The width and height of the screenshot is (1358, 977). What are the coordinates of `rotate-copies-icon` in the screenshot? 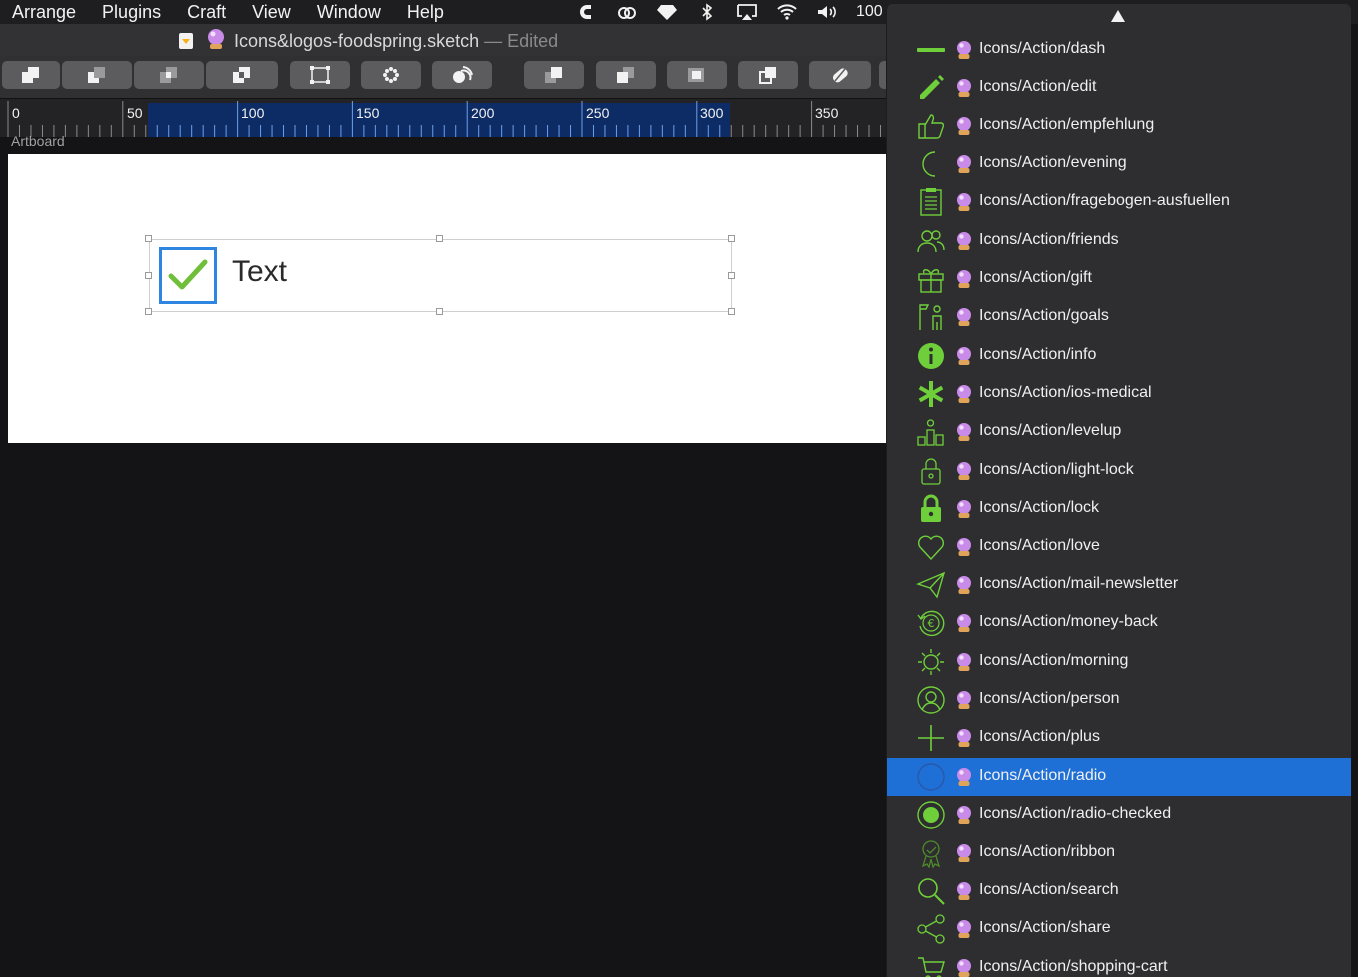 It's located at (391, 75).